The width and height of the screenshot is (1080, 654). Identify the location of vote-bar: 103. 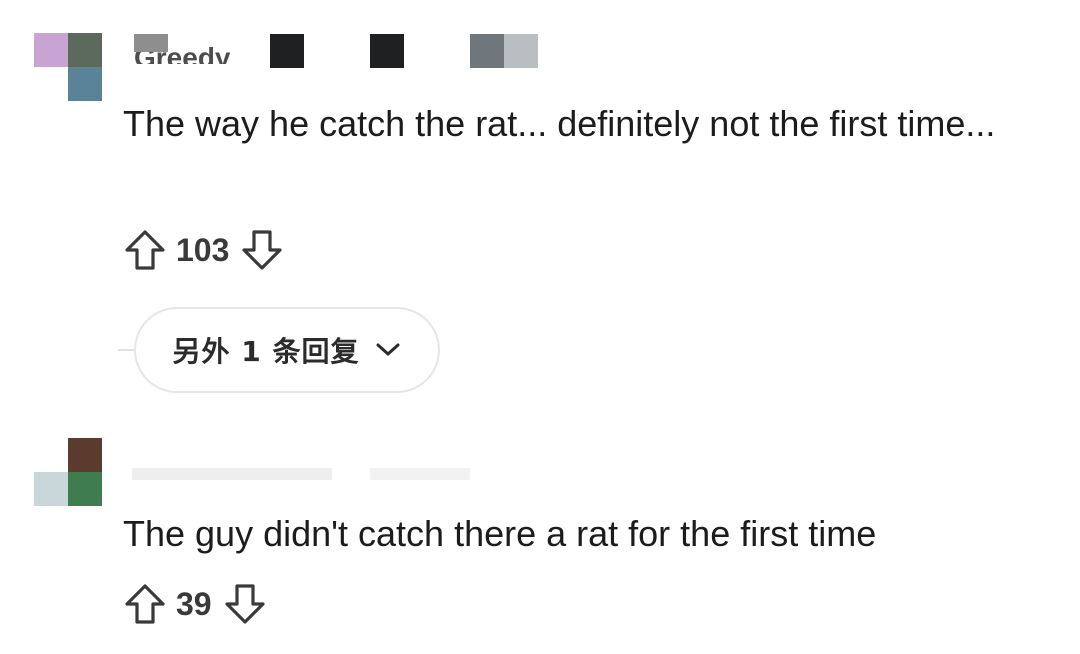
(203, 250).